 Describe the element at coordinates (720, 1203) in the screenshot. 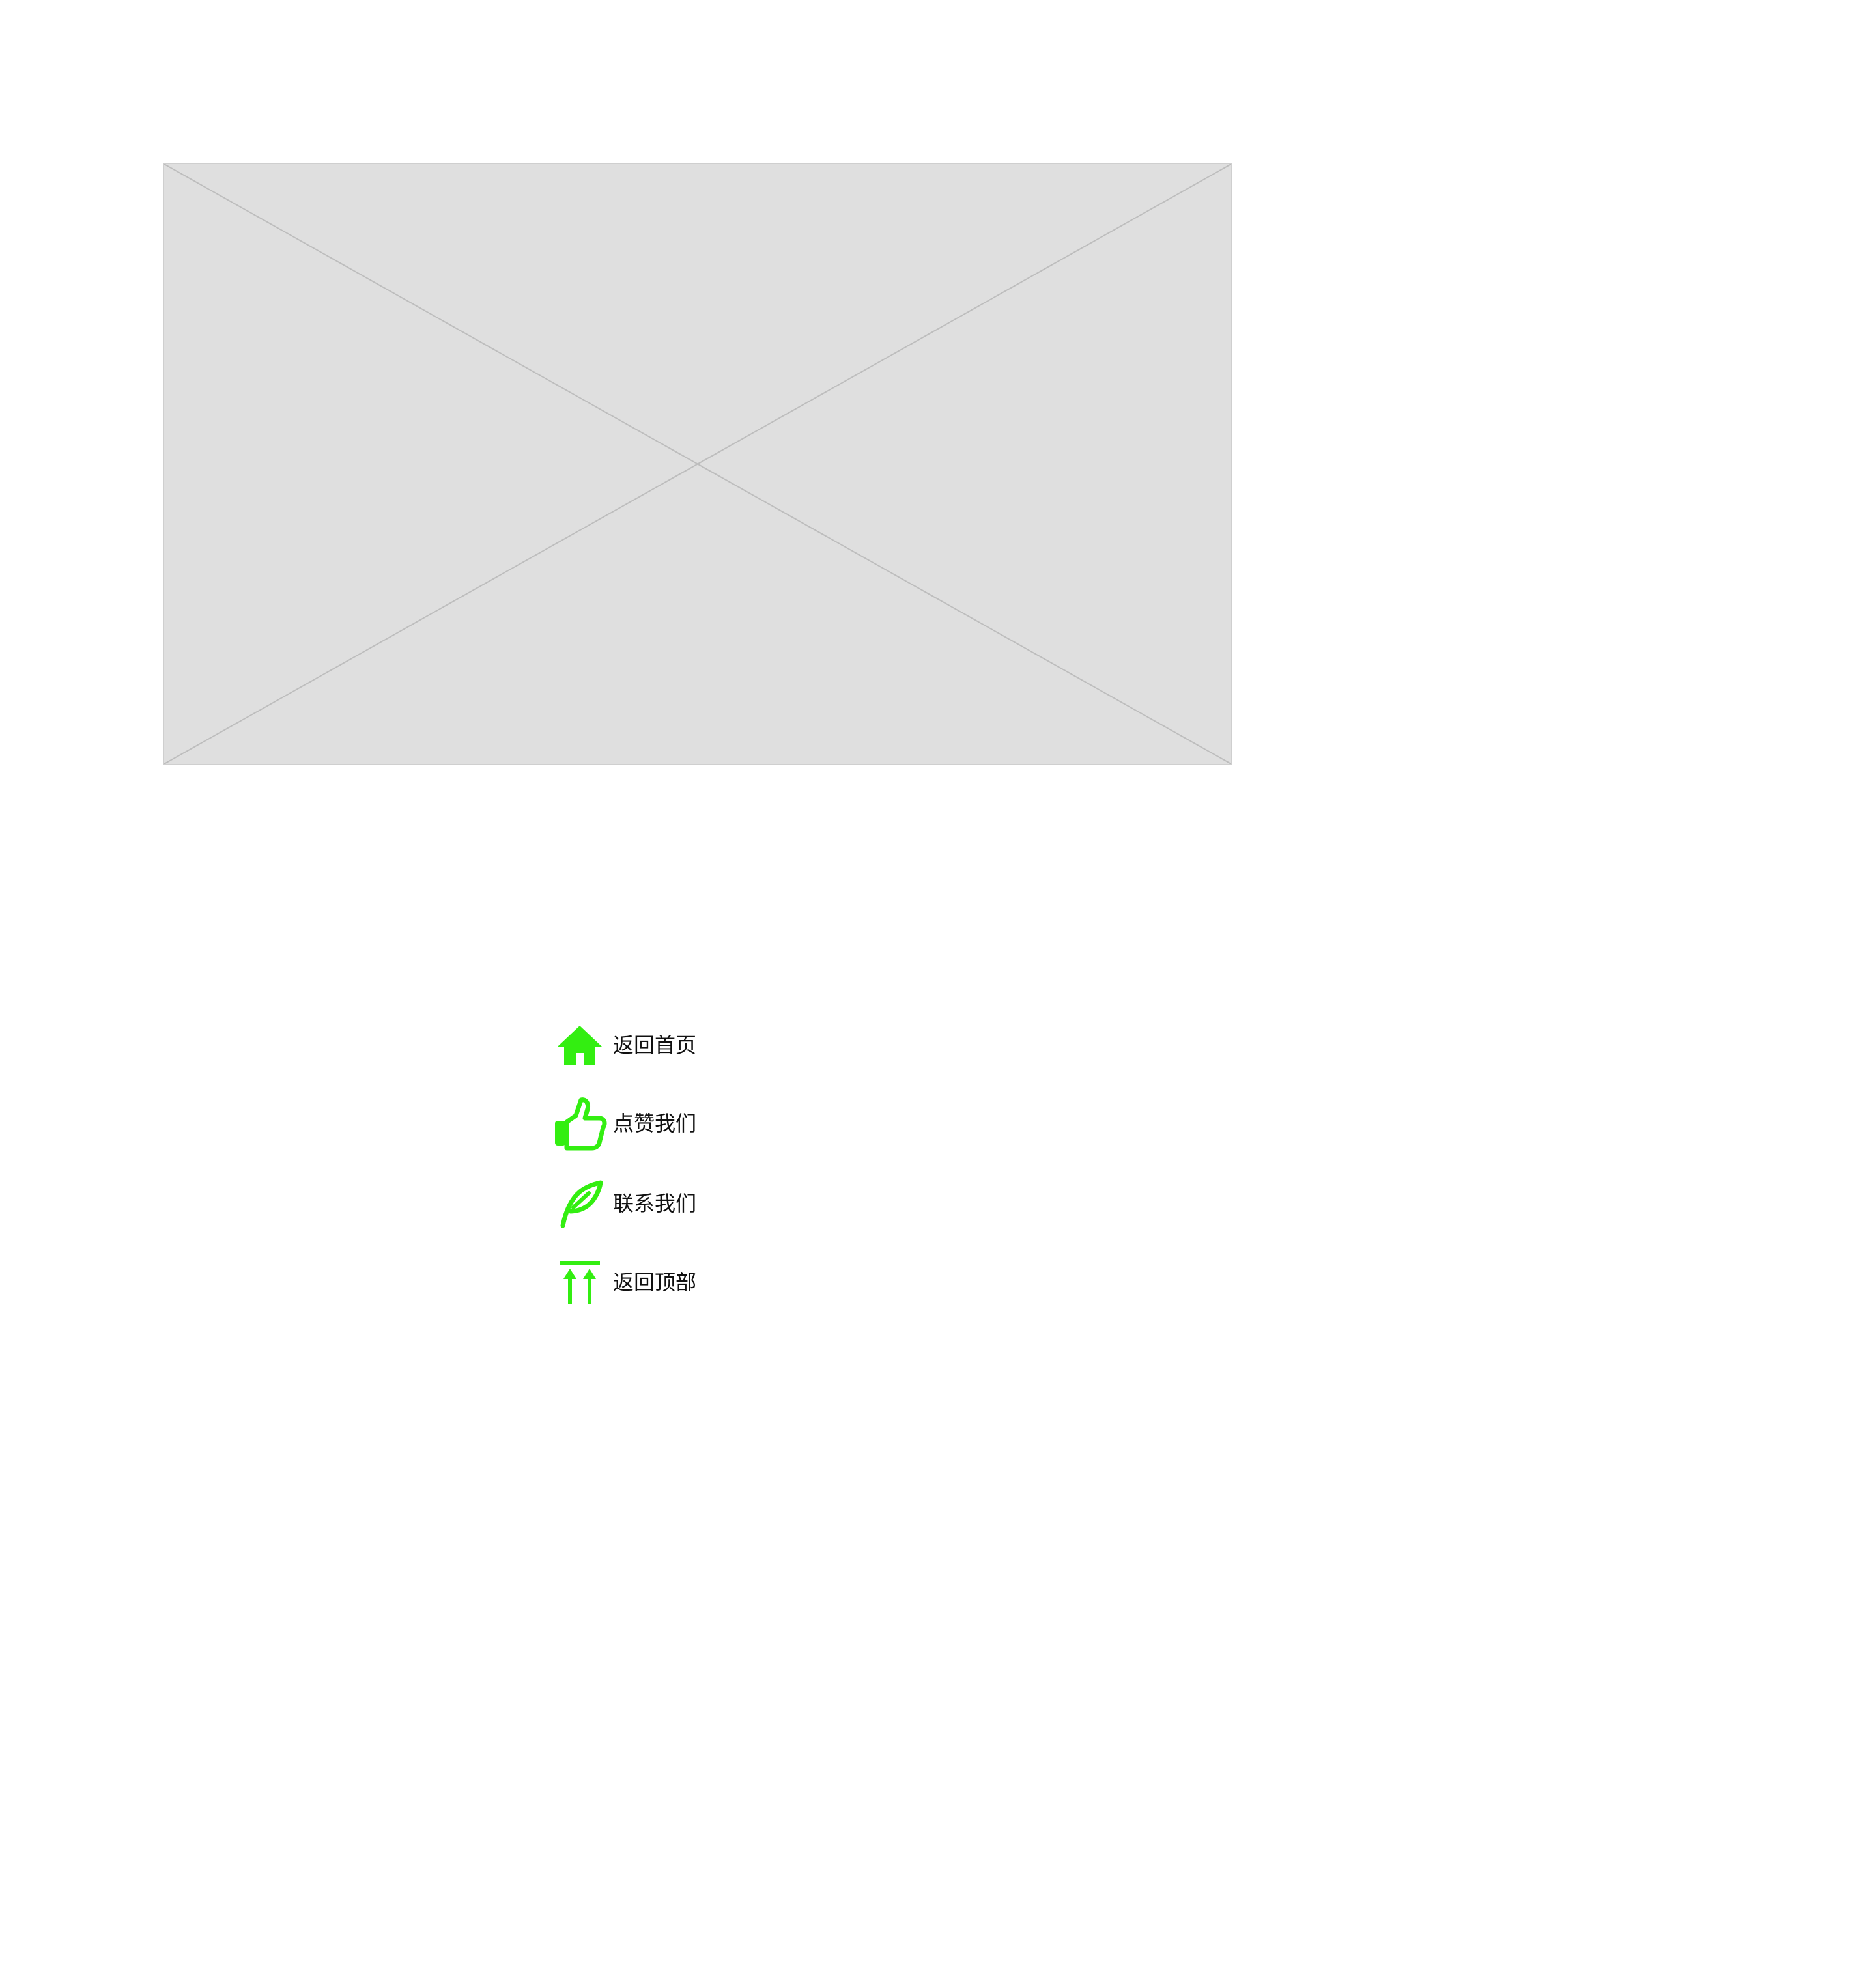

I see `action-item-contact: 联系我们` at that location.